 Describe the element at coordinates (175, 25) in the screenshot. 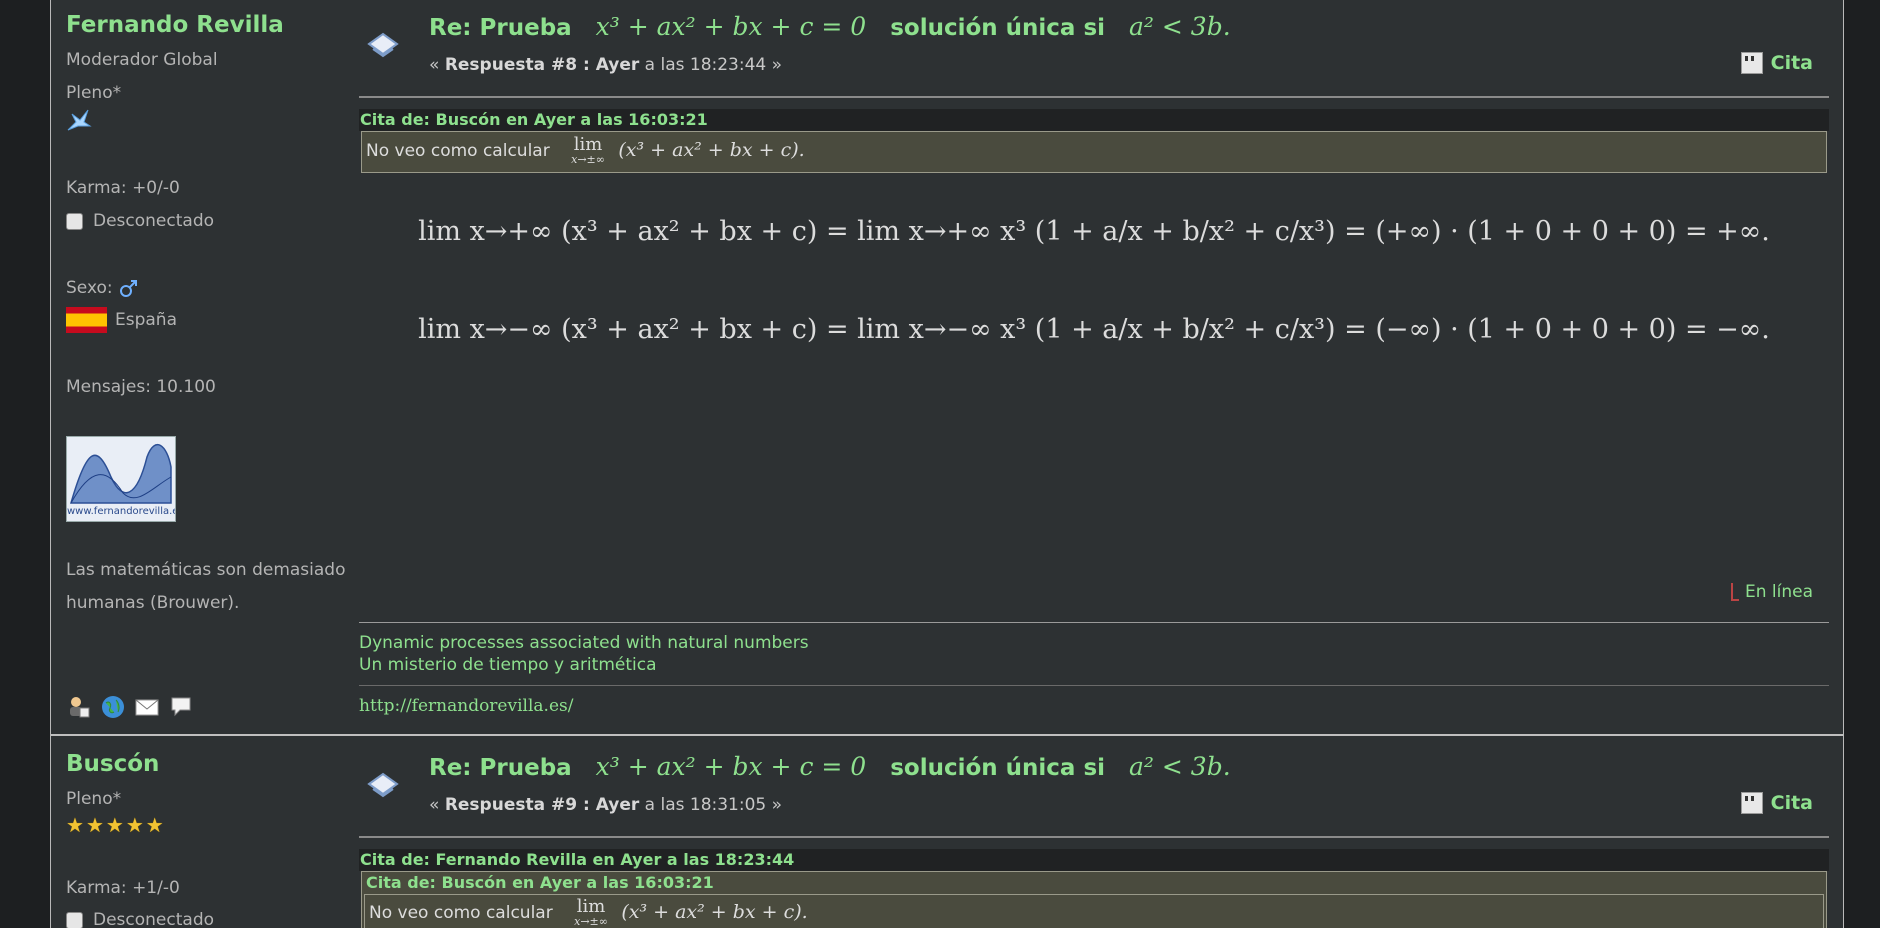

I see `poster-name: Fernando Revilla` at that location.